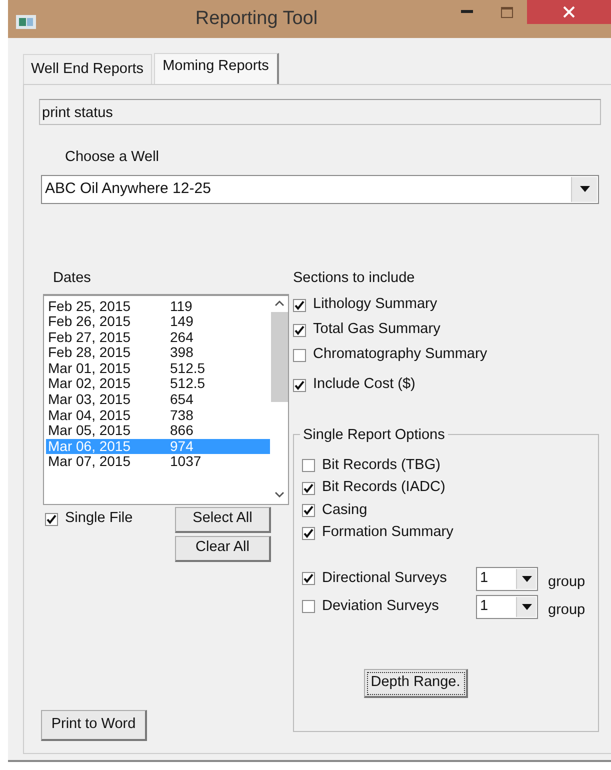 The height and width of the screenshot is (770, 611). What do you see at coordinates (90, 322) in the screenshot?
I see `date-text: Feb 26, 2015` at bounding box center [90, 322].